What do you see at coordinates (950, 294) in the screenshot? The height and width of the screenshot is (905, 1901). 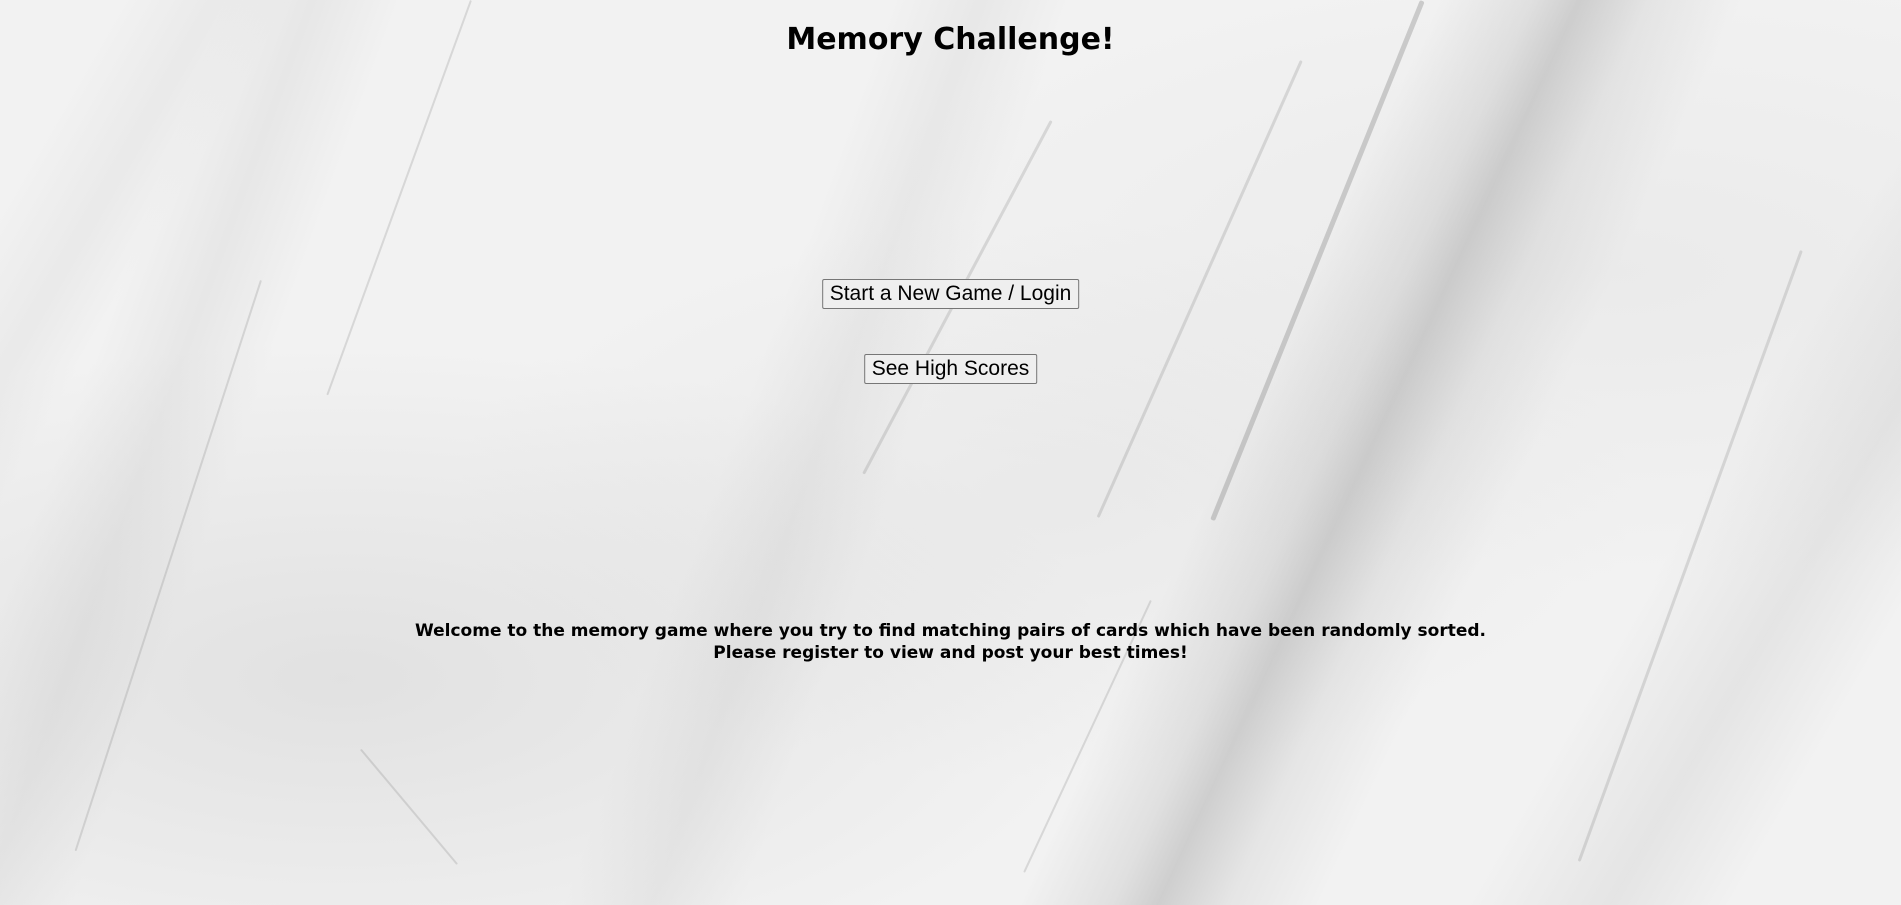 I see `start-game-login-button: Start a New Game / Login` at bounding box center [950, 294].